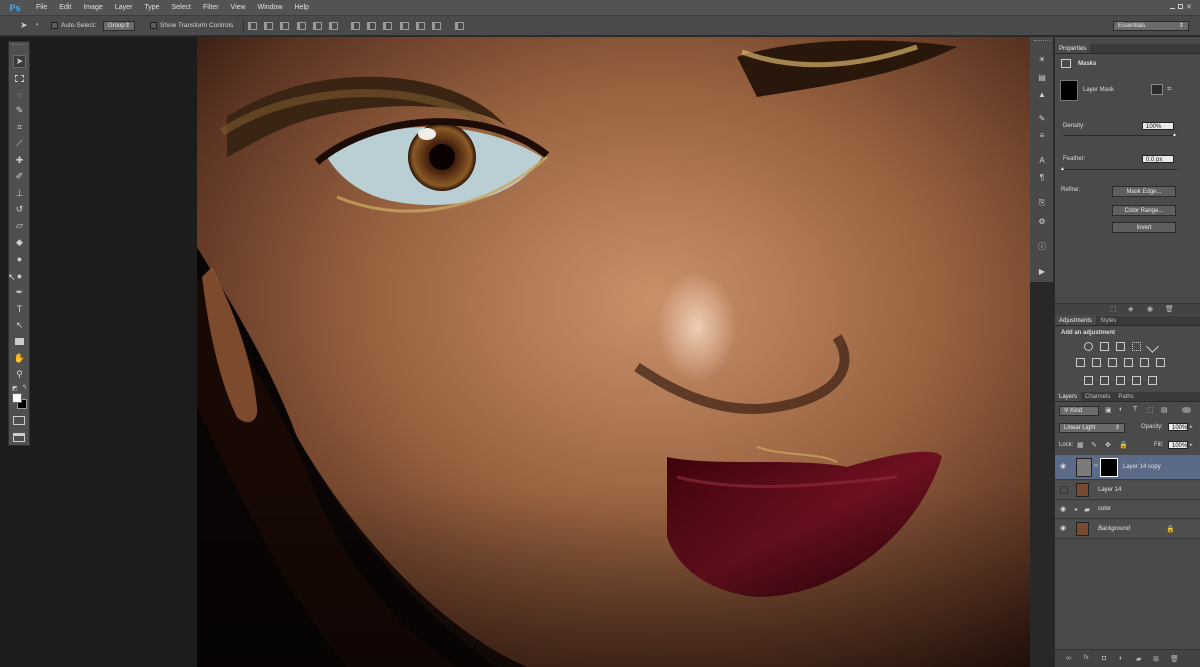  What do you see at coordinates (371, 26) in the screenshot?
I see `distribute-vcenter-icon` at bounding box center [371, 26].